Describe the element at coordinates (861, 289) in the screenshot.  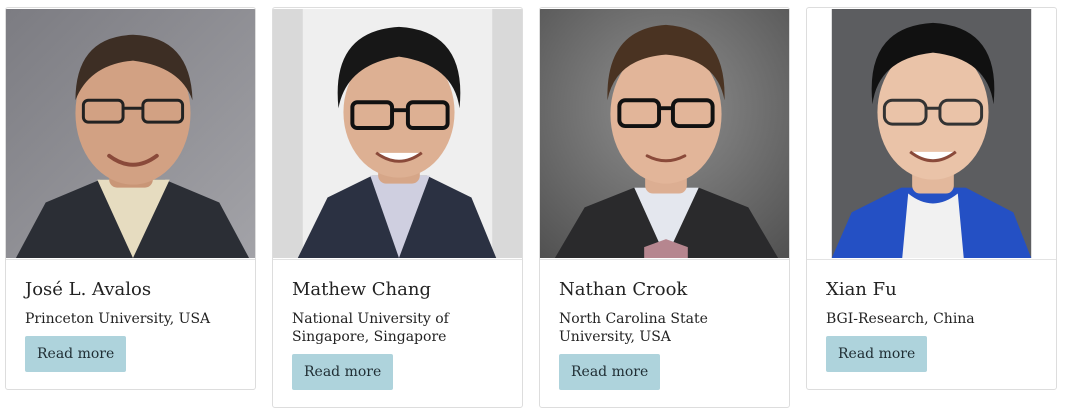
I see `speaker-name: Xian Fu` at that location.